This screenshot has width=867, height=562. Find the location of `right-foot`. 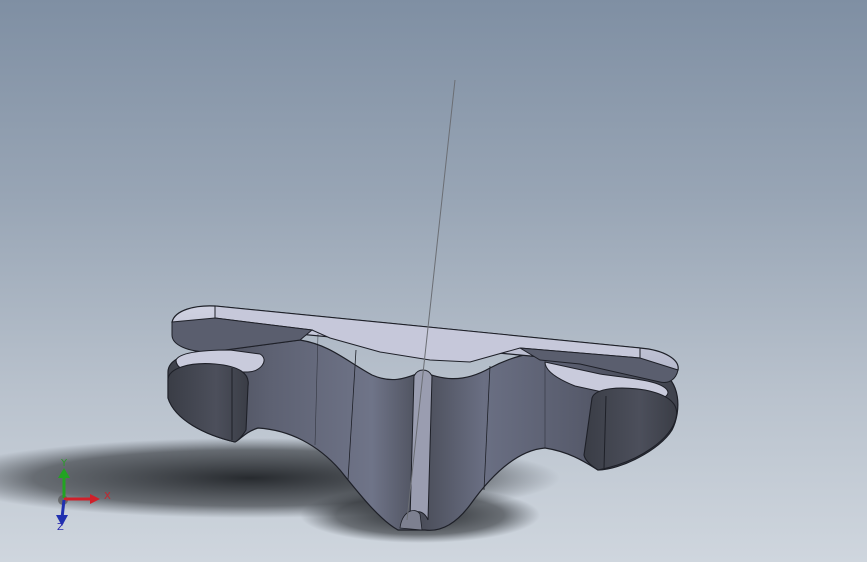

right-foot is located at coordinates (630, 429).